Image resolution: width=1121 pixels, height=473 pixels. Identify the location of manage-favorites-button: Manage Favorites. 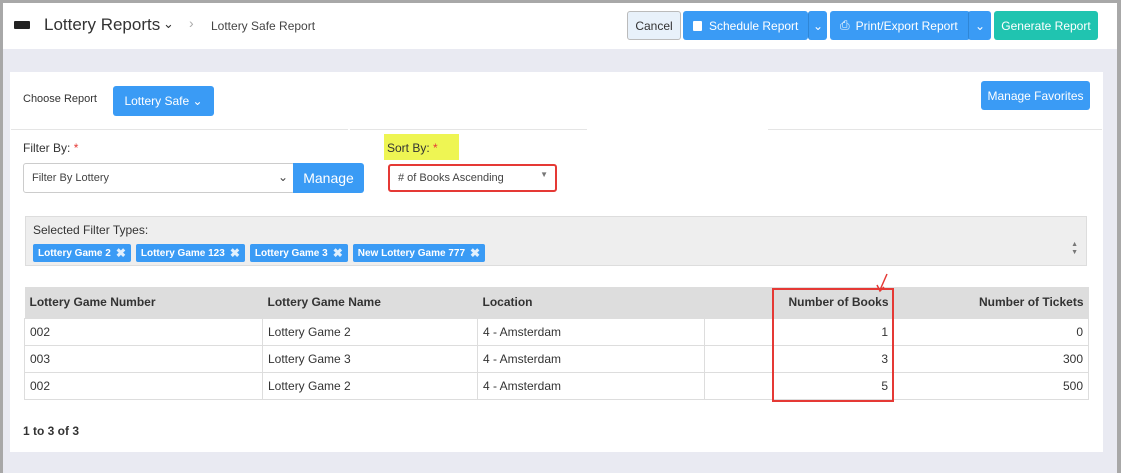
(1035, 95).